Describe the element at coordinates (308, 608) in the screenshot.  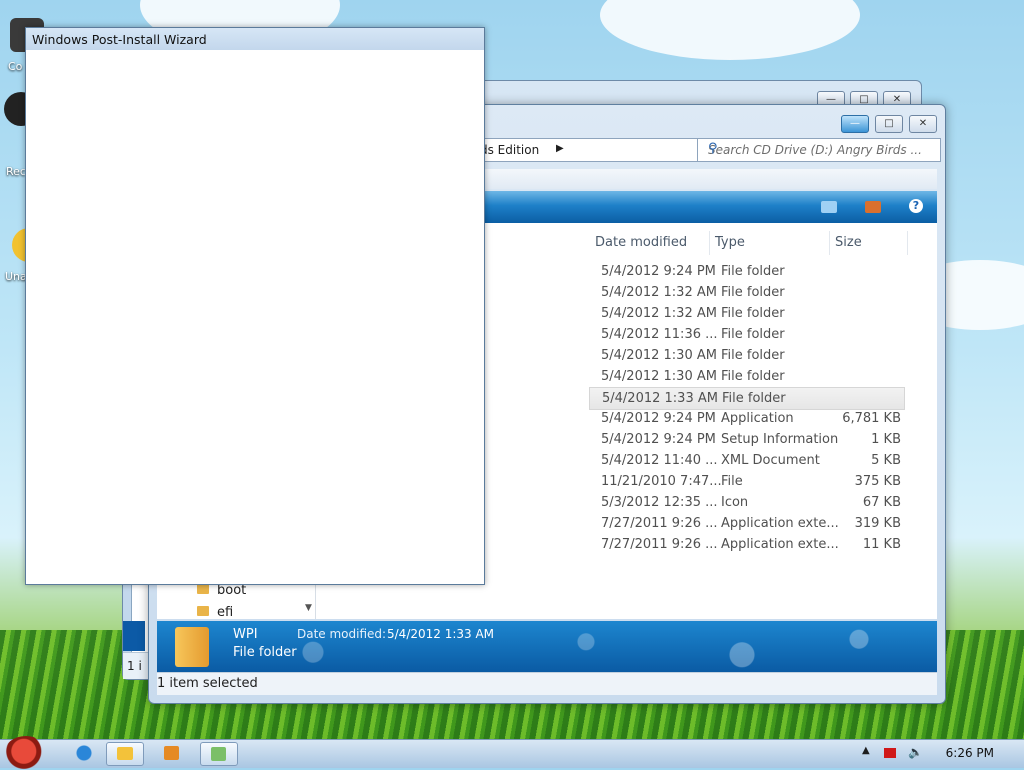
I see `scroll-down-icon: ▼` at that location.